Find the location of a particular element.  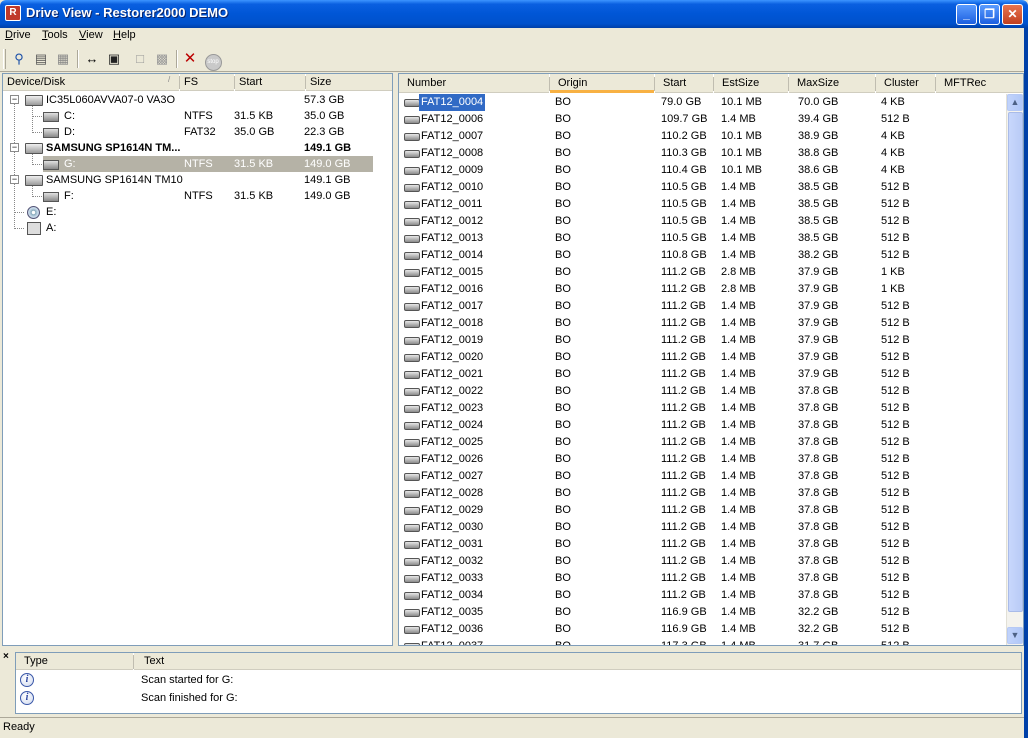

scrollbar-thumb is located at coordinates (1015, 362).